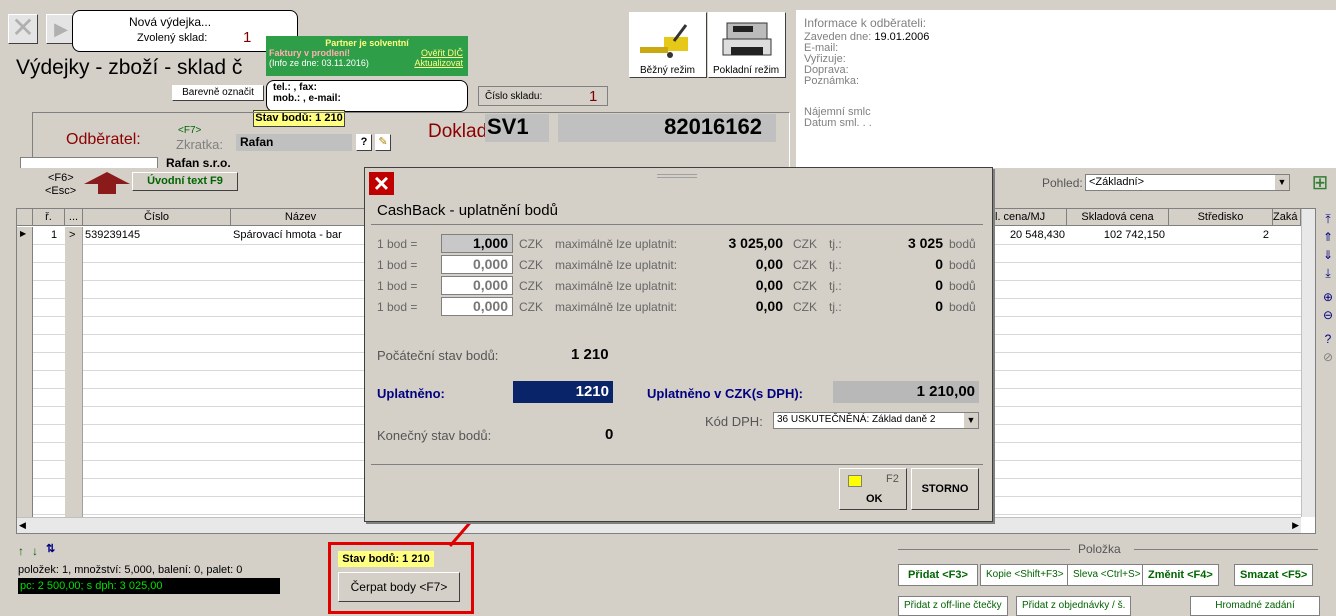  Describe the element at coordinates (1255, 606) in the screenshot. I see `bulk-entry-button: Hromadné zadání` at that location.